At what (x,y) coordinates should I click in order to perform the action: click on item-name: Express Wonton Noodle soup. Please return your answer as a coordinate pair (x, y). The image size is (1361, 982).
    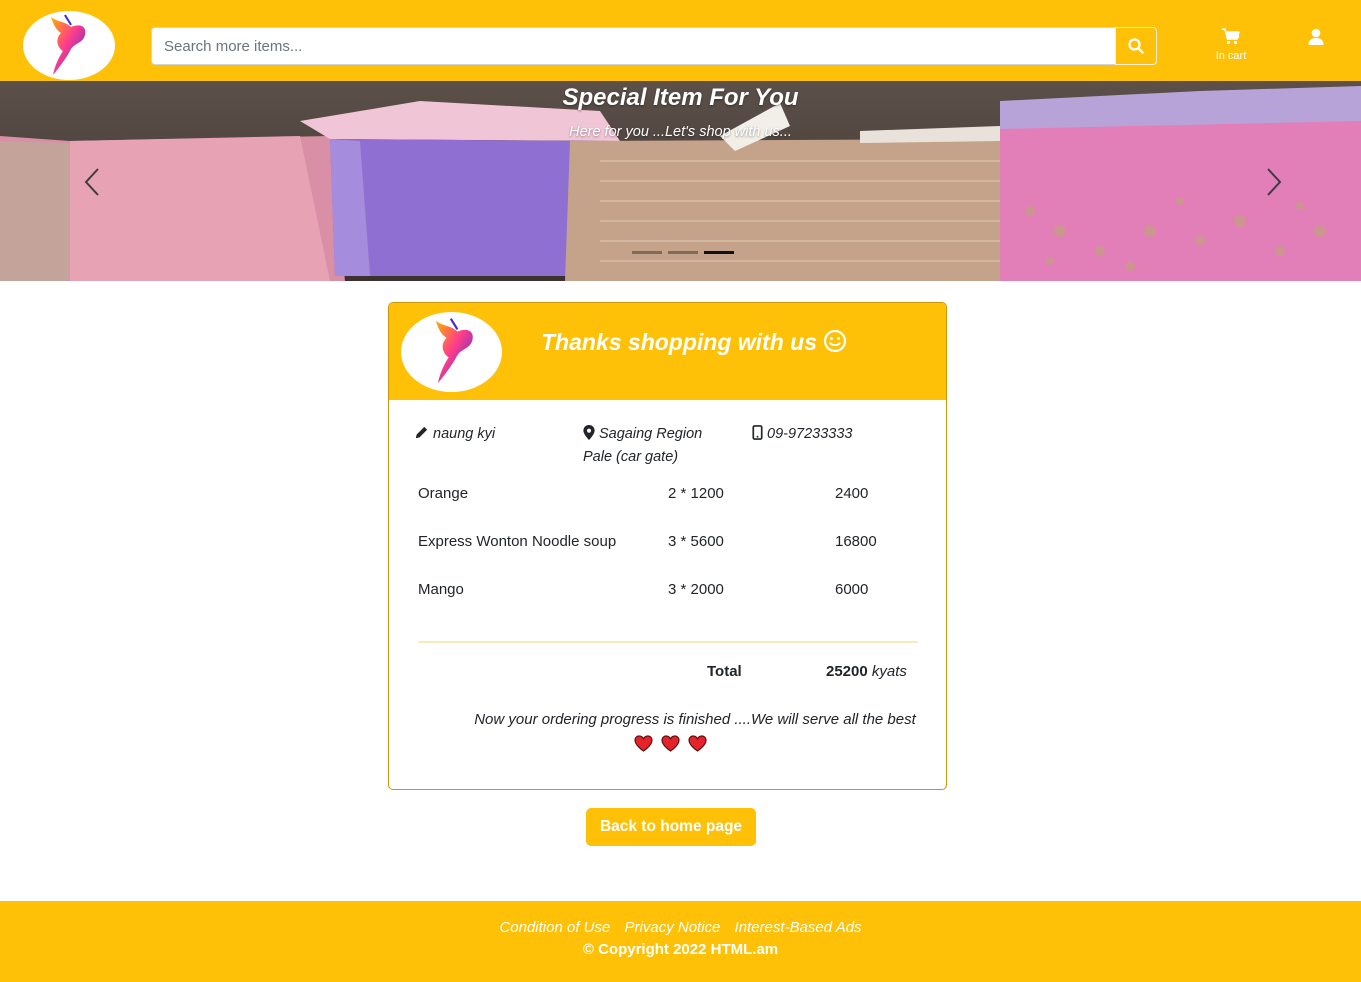
    Looking at the image, I should click on (517, 541).